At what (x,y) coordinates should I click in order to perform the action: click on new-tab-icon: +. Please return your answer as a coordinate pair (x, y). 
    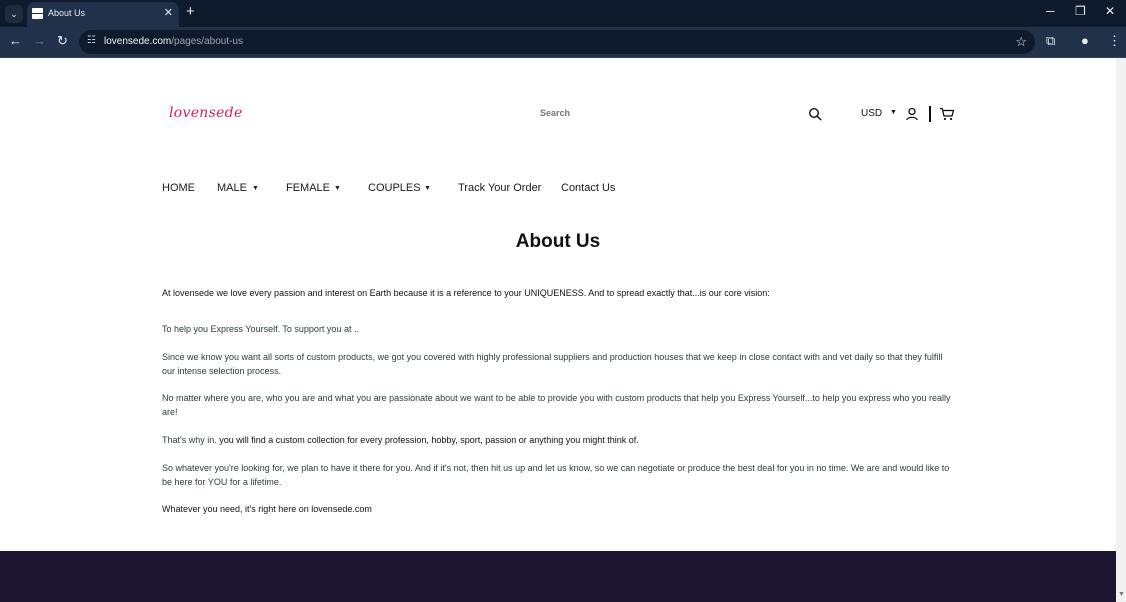
    Looking at the image, I should click on (190, 11).